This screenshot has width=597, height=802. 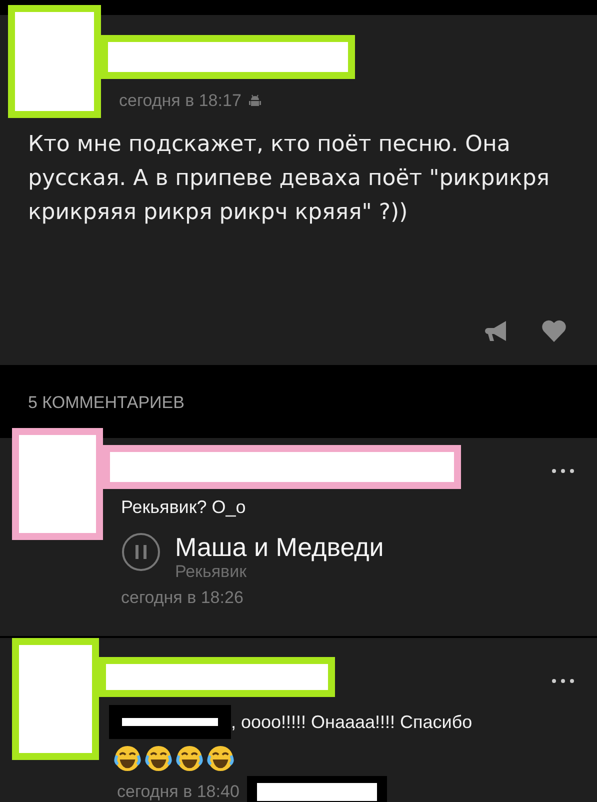 What do you see at coordinates (554, 331) in the screenshot?
I see `heart-icon` at bounding box center [554, 331].